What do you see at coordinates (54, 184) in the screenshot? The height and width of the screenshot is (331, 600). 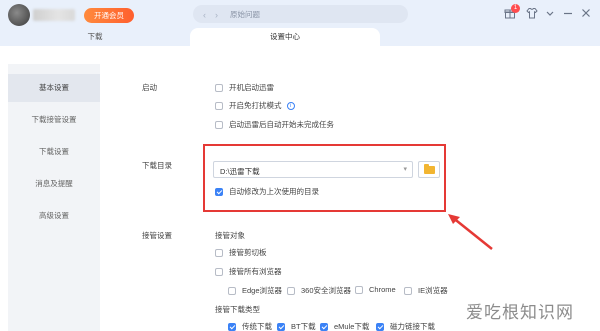 I see `sidebar-item-notifications: 消息及提醒` at bounding box center [54, 184].